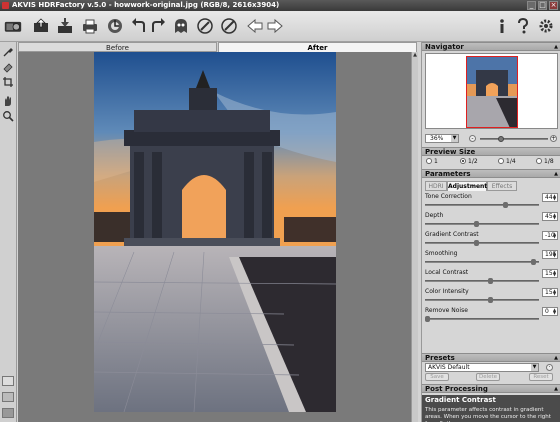 The height and width of the screenshot is (422, 560). What do you see at coordinates (491, 221) in the screenshot?
I see `parameter-row: Depth 45 ▲ ▼` at bounding box center [491, 221].